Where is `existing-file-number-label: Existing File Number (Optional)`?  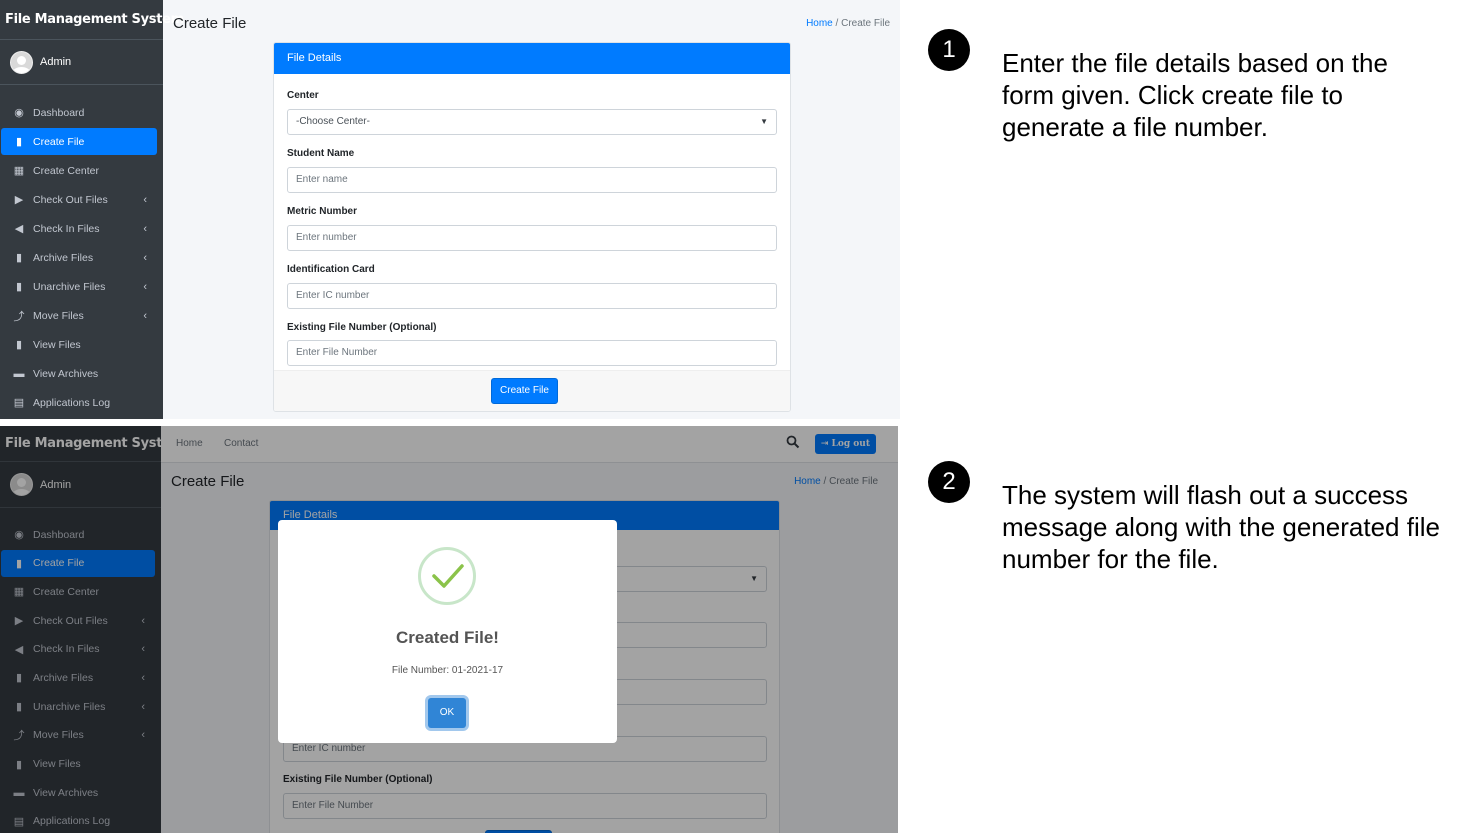
existing-file-number-label: Existing File Number (Optional) is located at coordinates (362, 327).